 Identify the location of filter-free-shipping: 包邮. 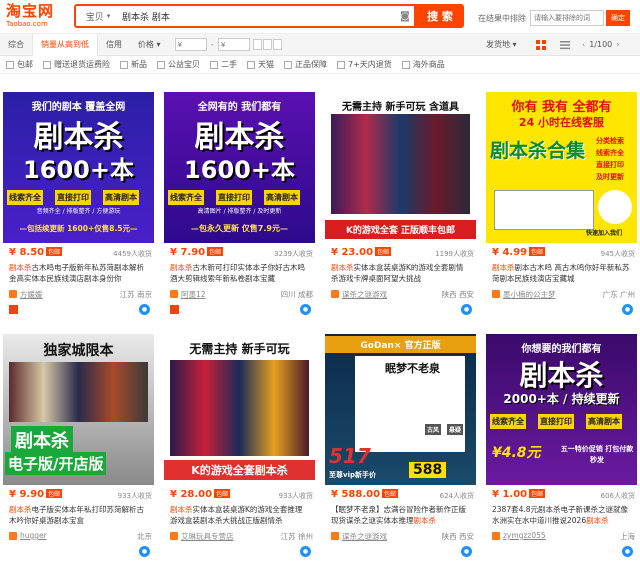
(19, 64).